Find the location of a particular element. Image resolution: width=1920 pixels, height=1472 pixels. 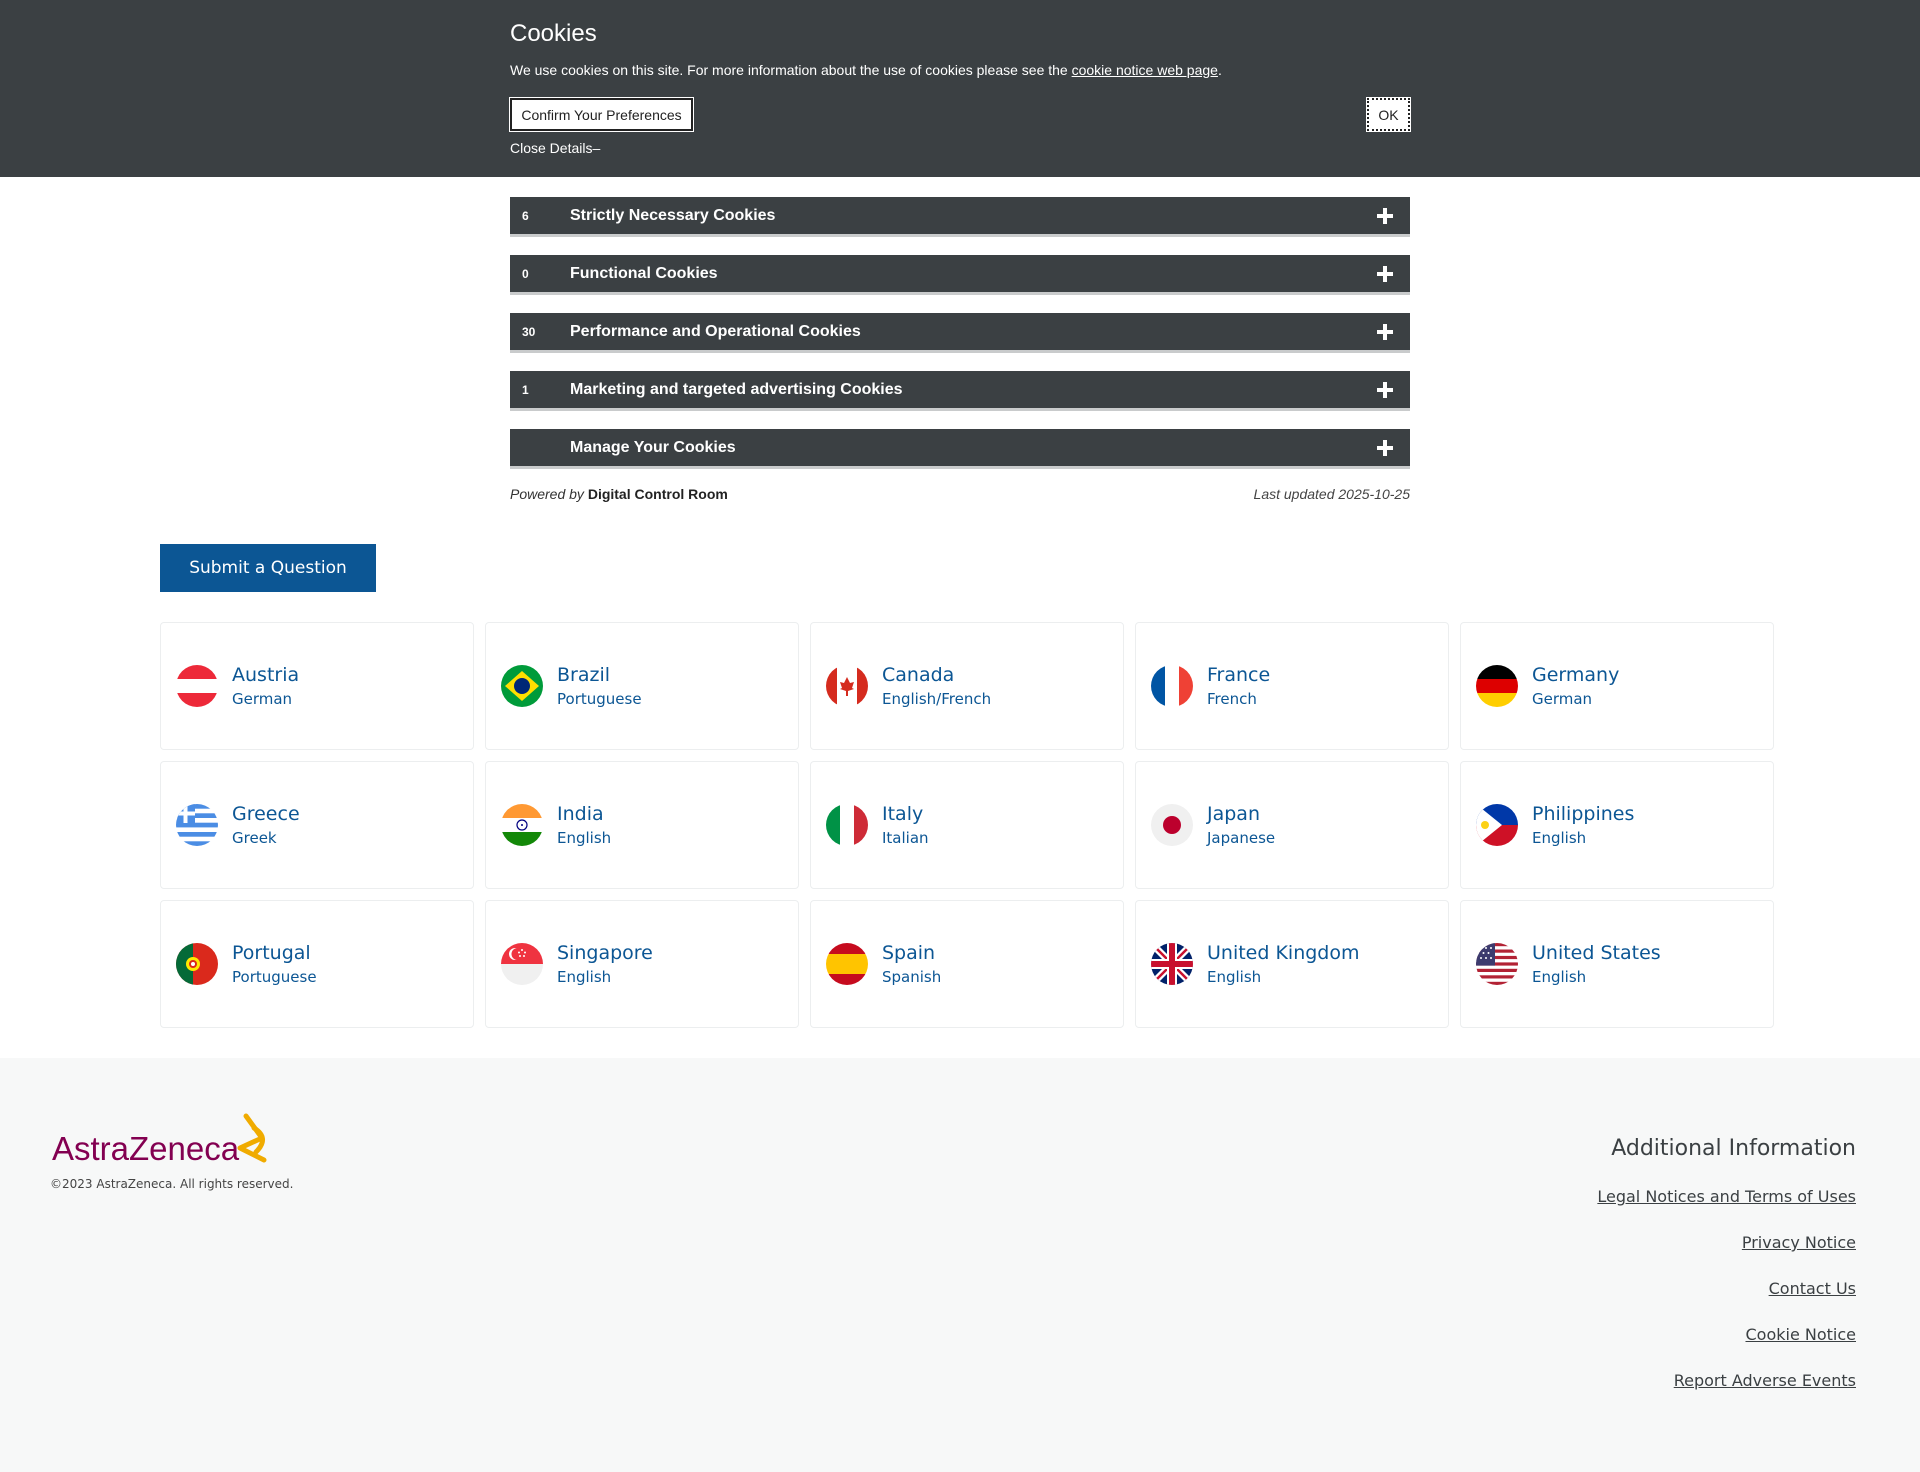

cookie-text-end: . is located at coordinates (1219, 70).